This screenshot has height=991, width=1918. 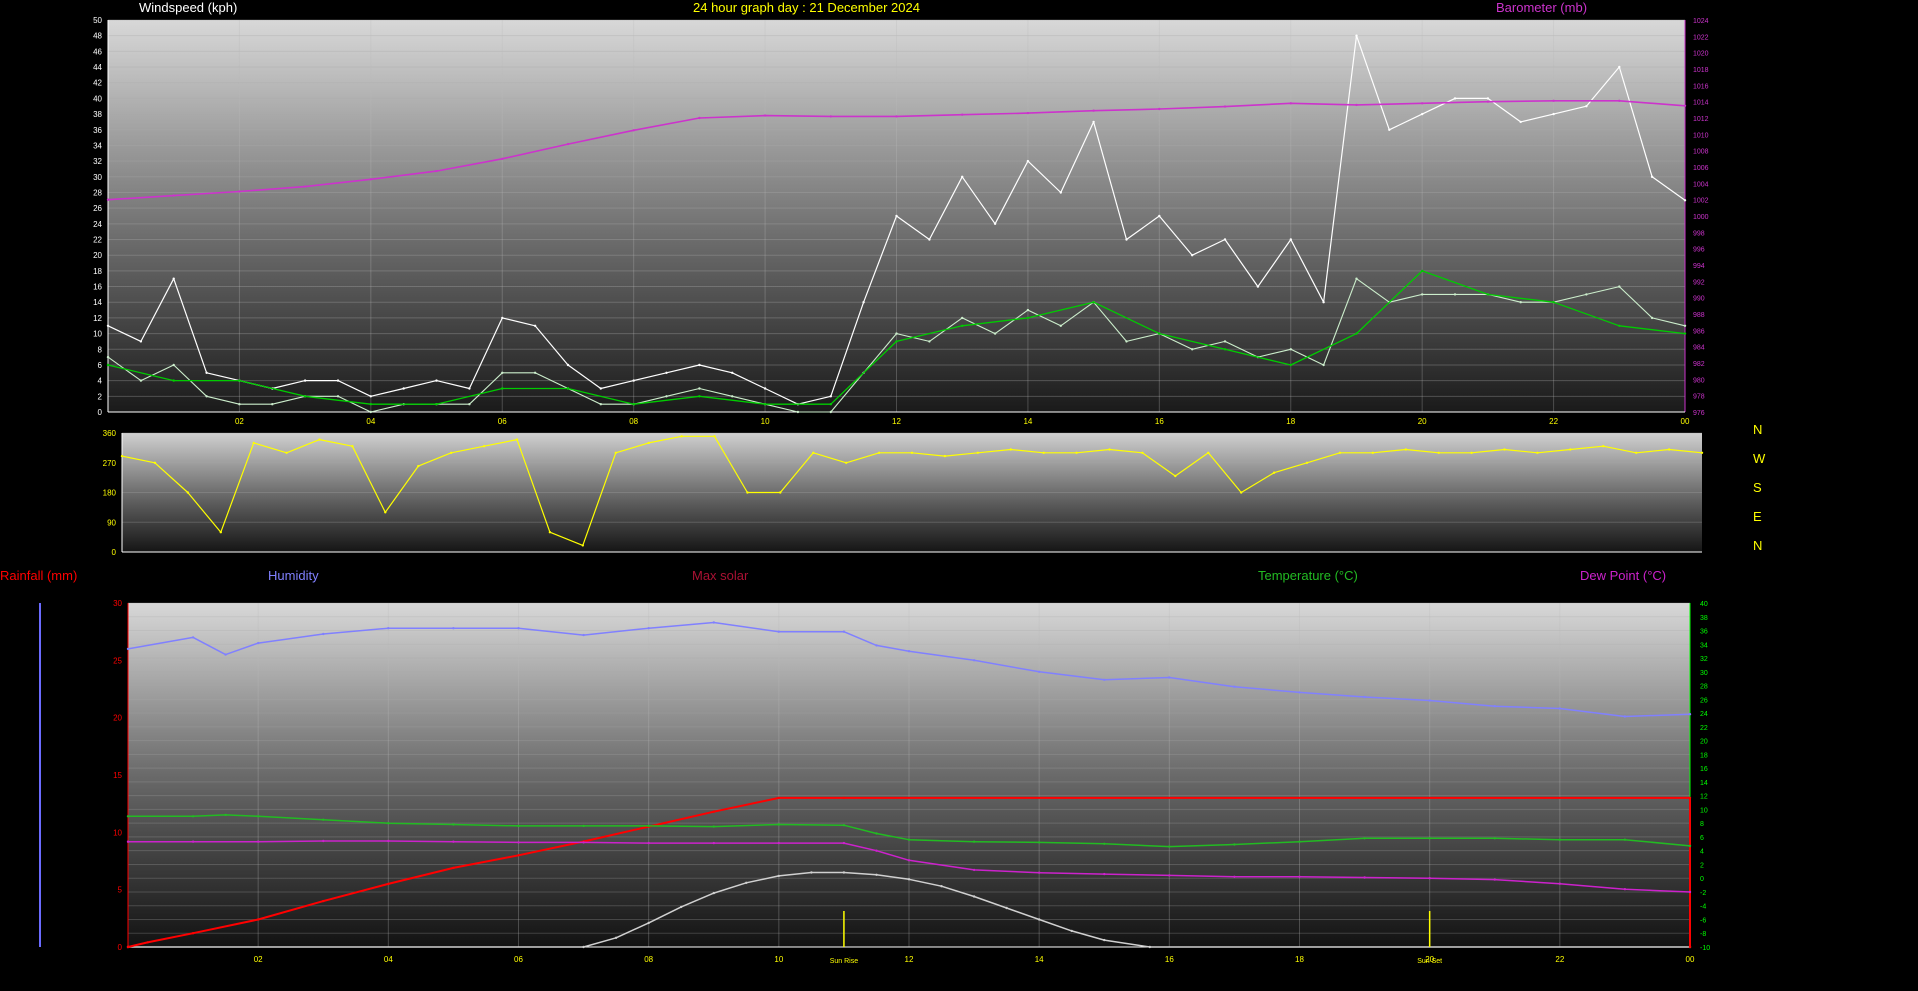 What do you see at coordinates (1703, 920) in the screenshot?
I see `temperature-y-tick-label: -6` at bounding box center [1703, 920].